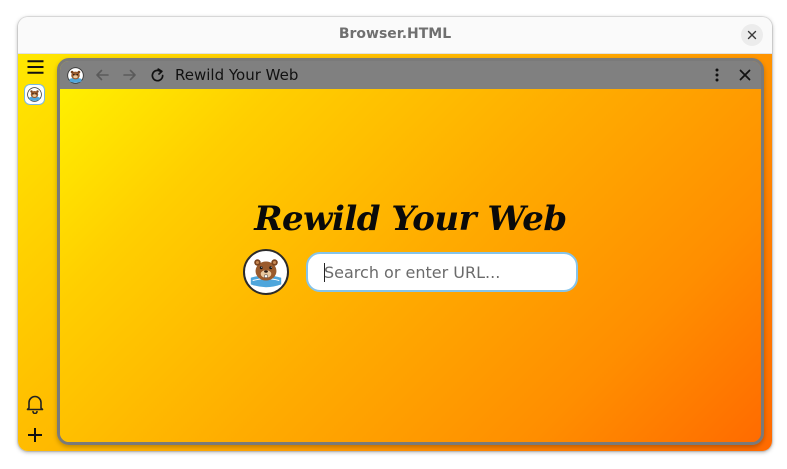  I want to click on menu-icon, so click(35, 67).